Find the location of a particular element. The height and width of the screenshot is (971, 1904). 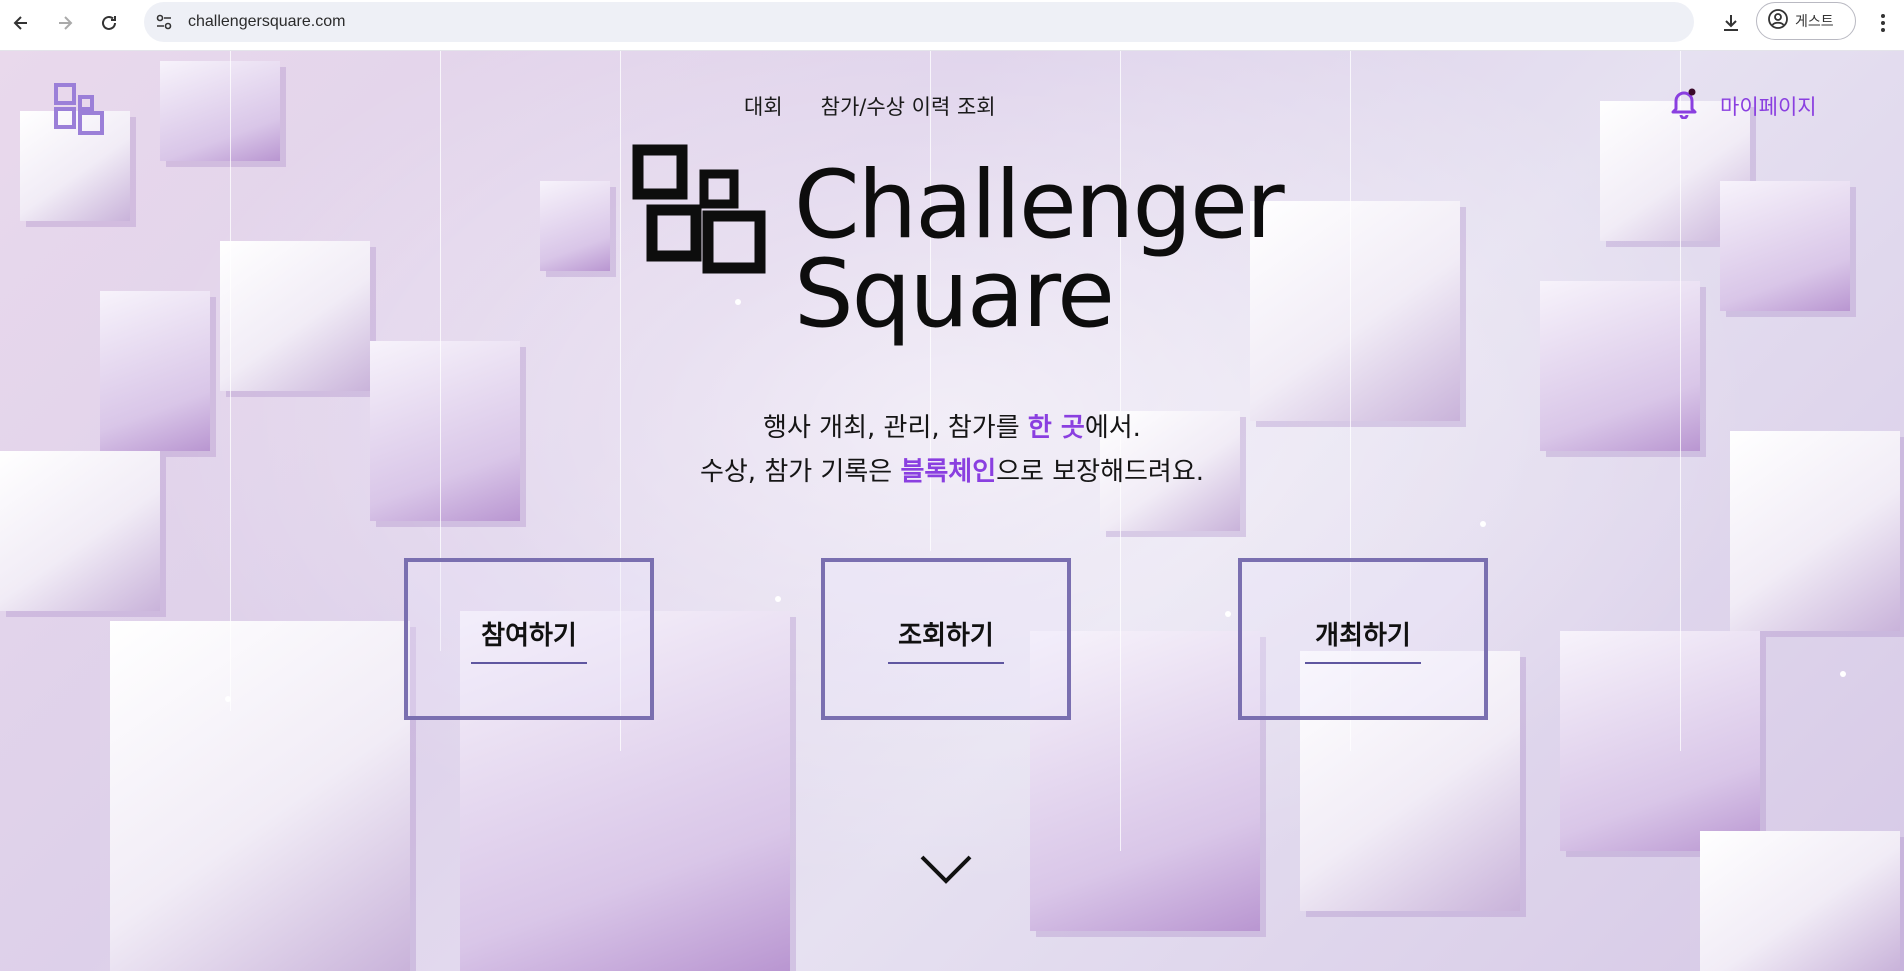

site-settings-icon is located at coordinates (164, 22).